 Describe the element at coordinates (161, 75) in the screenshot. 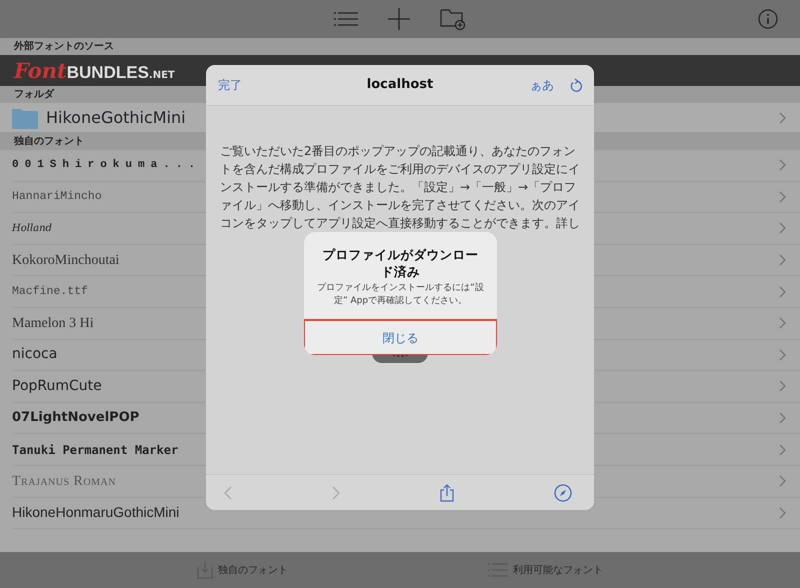

I see `logo-suffix: .NET` at that location.